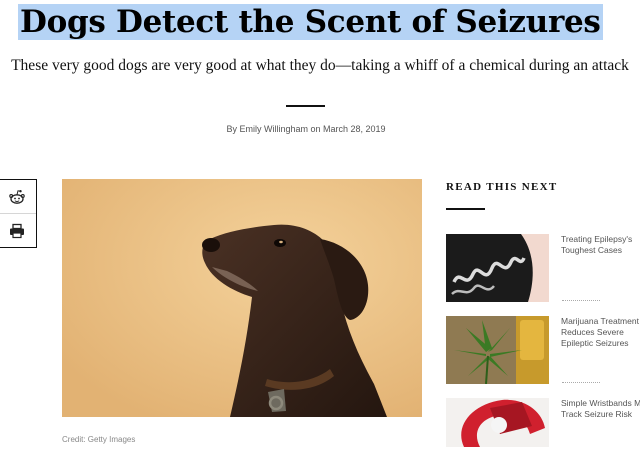 The image size is (640, 468). I want to click on article-headline: Dogs Detect the Scent of Seizures, so click(310, 22).